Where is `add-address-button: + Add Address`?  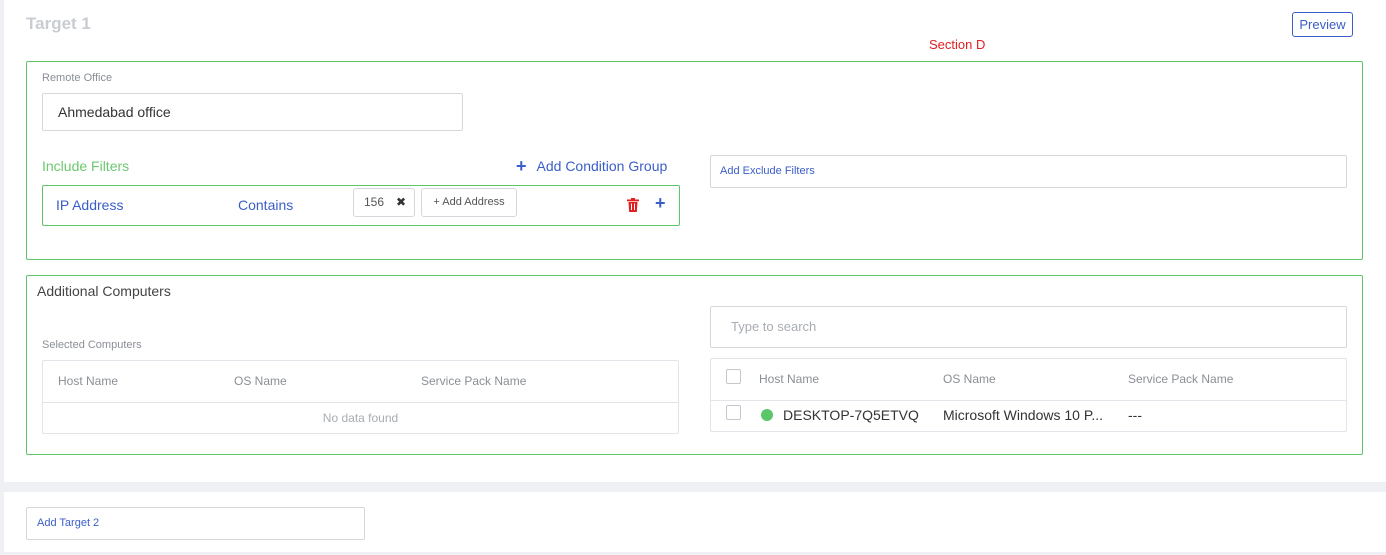 add-address-button: + Add Address is located at coordinates (469, 202).